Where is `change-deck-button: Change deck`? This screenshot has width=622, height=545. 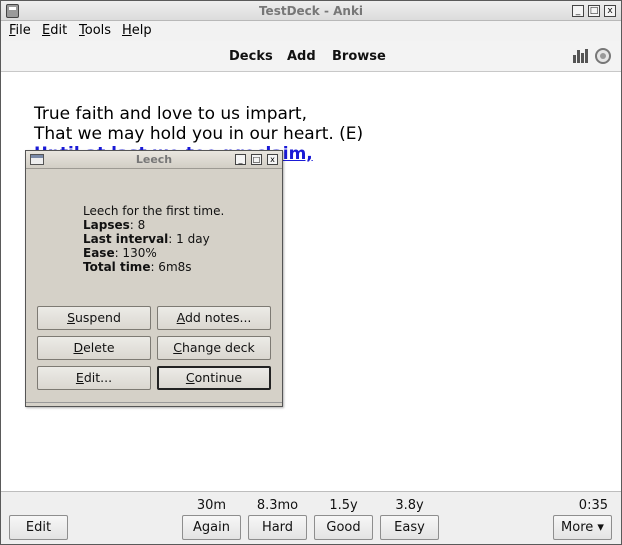
change-deck-button: Change deck is located at coordinates (214, 348).